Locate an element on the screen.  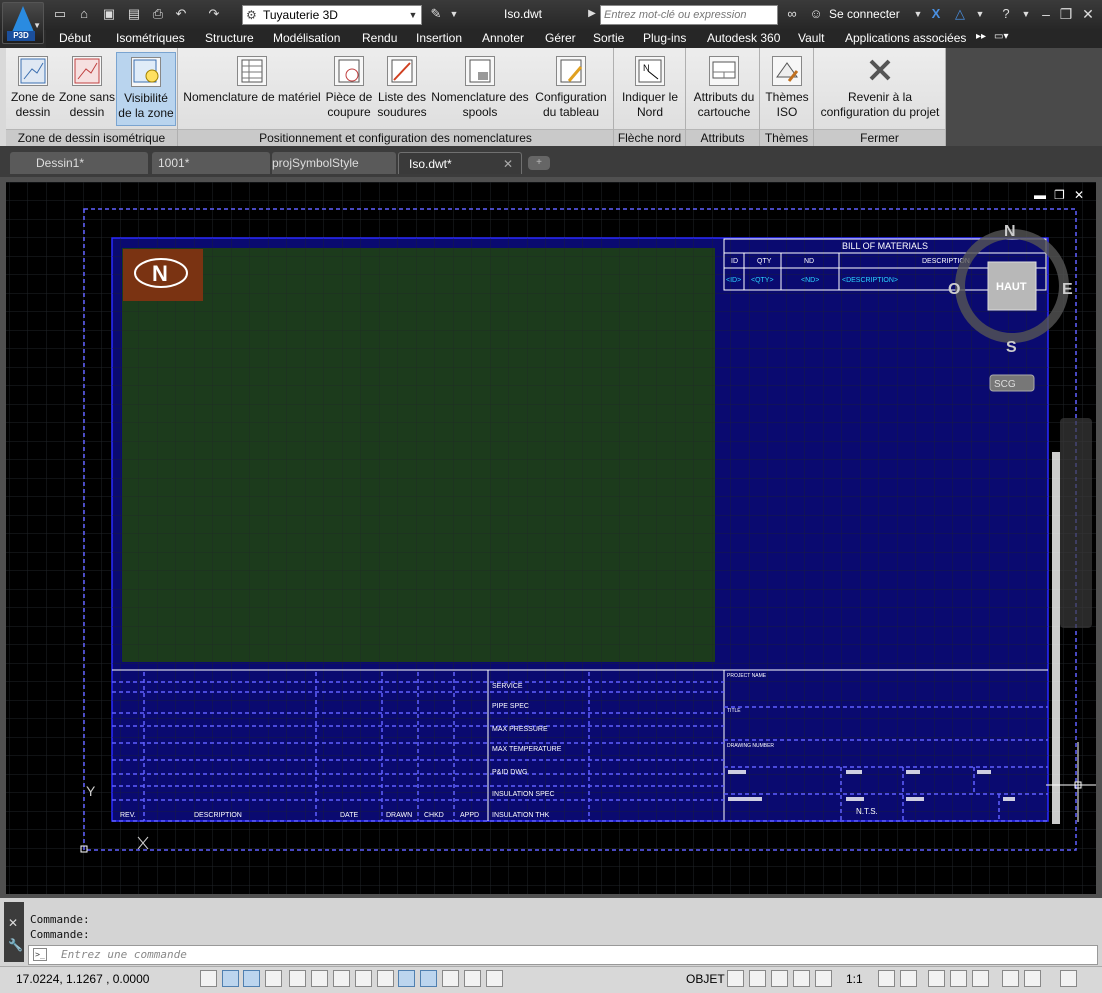
file-tab: projSymbolStyle is located at coordinates (334, 163).